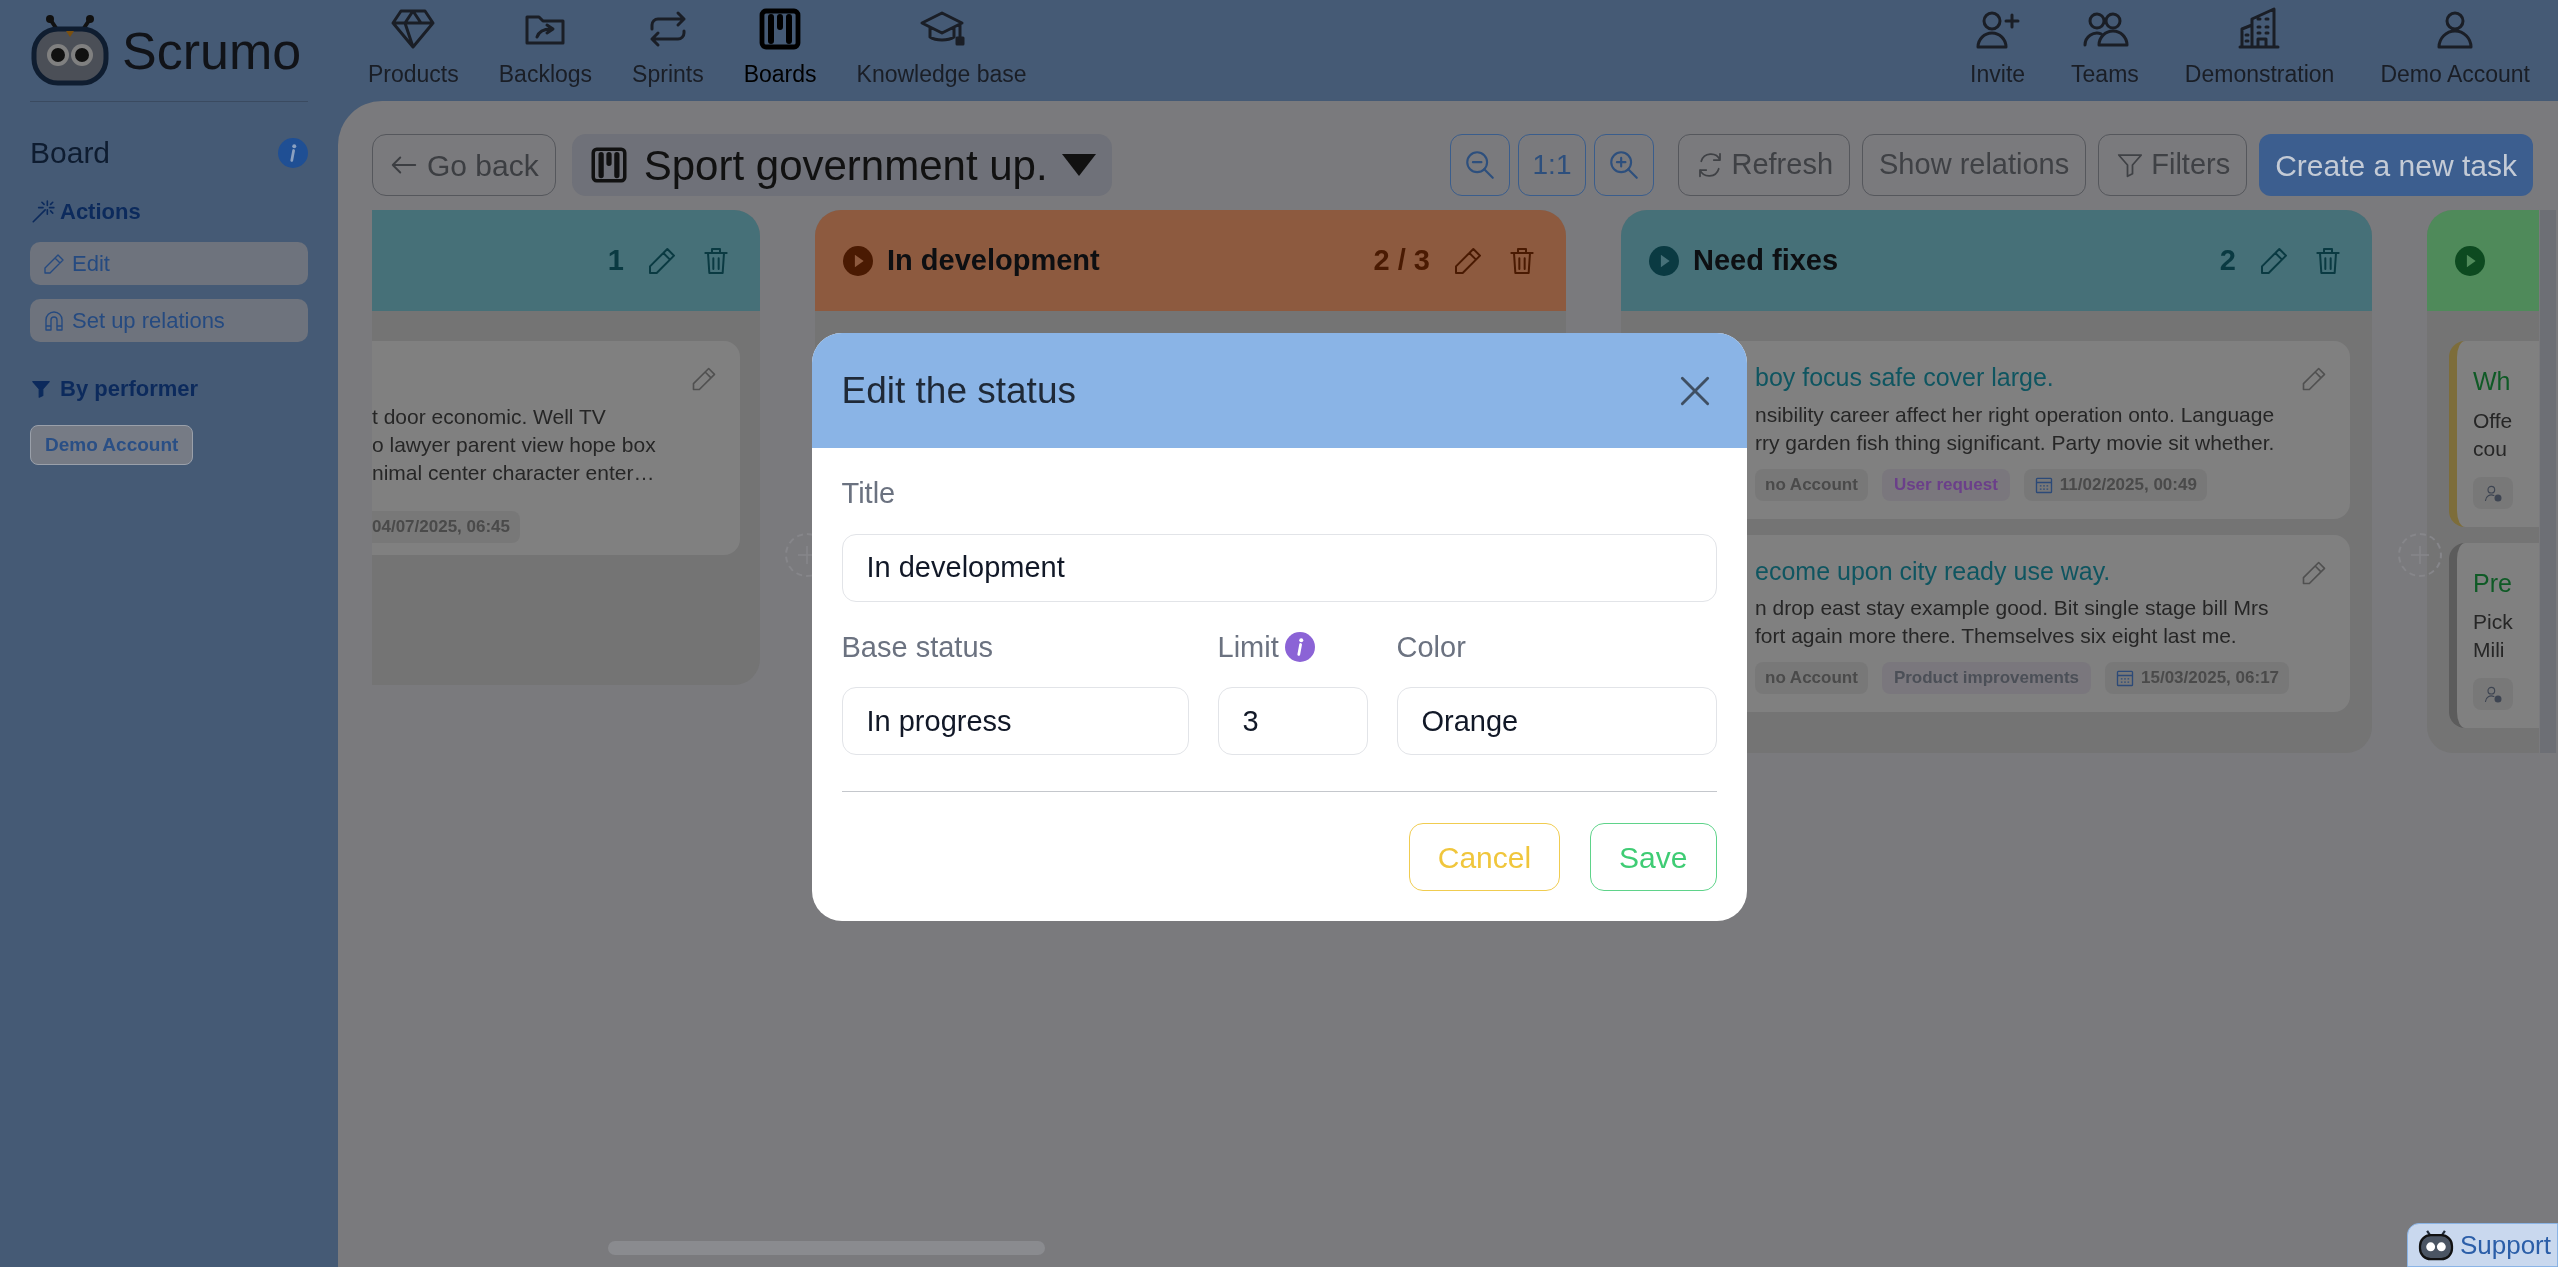 The image size is (2558, 1267). I want to click on zoom-out-button, so click(1479, 165).